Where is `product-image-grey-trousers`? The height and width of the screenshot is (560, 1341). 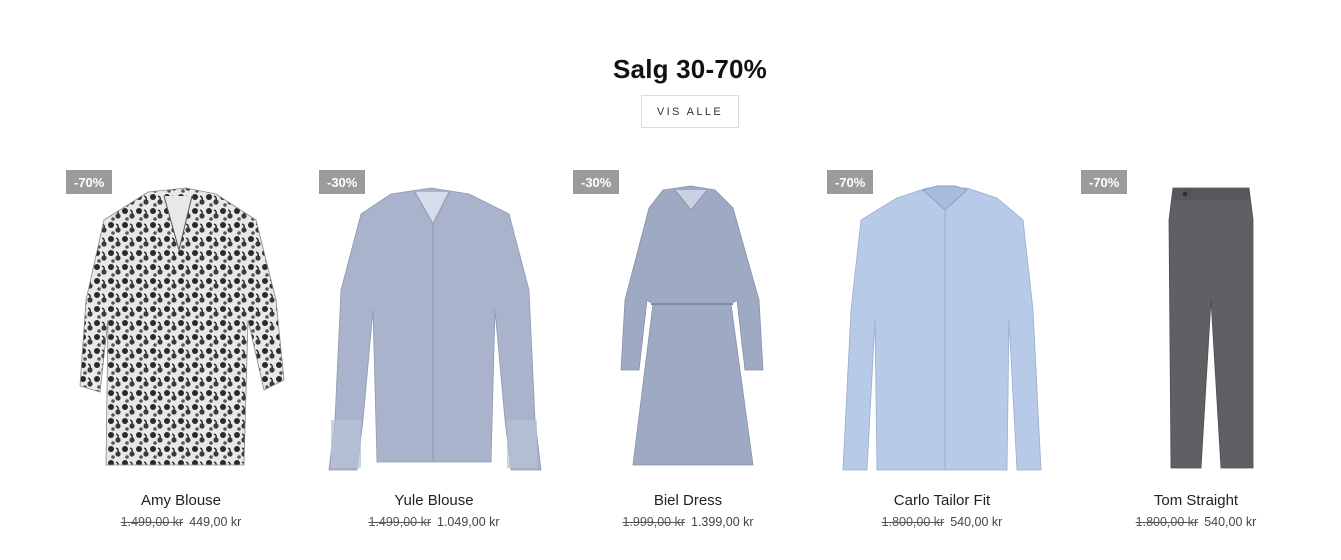 product-image-grey-trousers is located at coordinates (1196, 327).